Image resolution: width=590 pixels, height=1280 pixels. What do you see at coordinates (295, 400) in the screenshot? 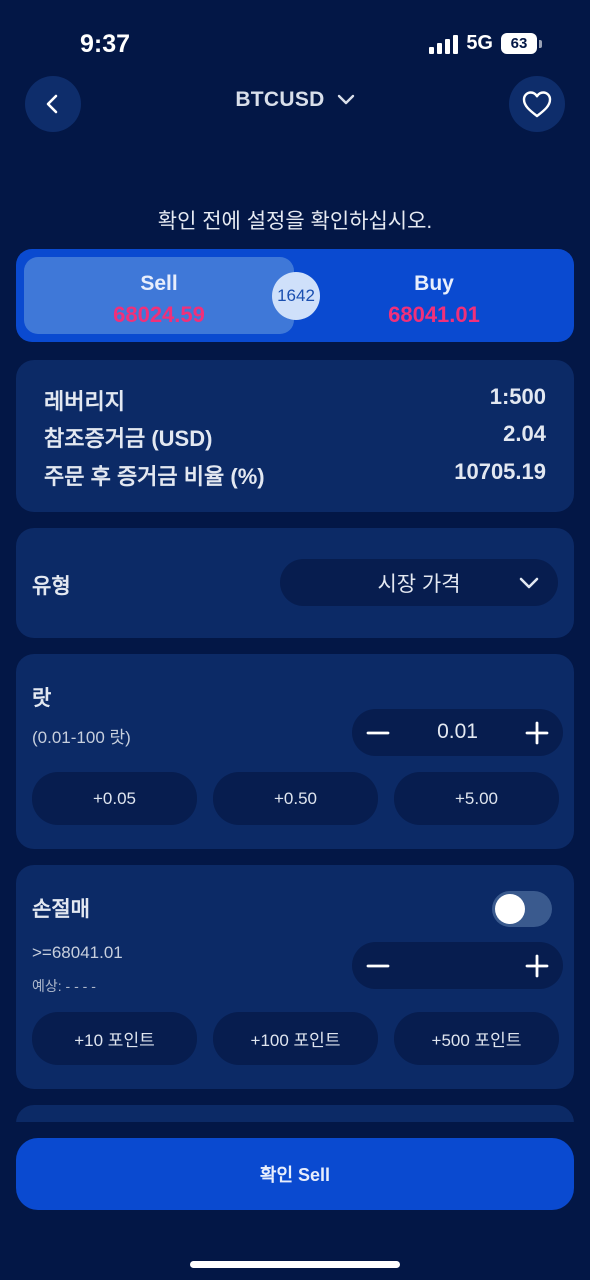
I see `info-row-leverage: 레버리지 1:500` at bounding box center [295, 400].